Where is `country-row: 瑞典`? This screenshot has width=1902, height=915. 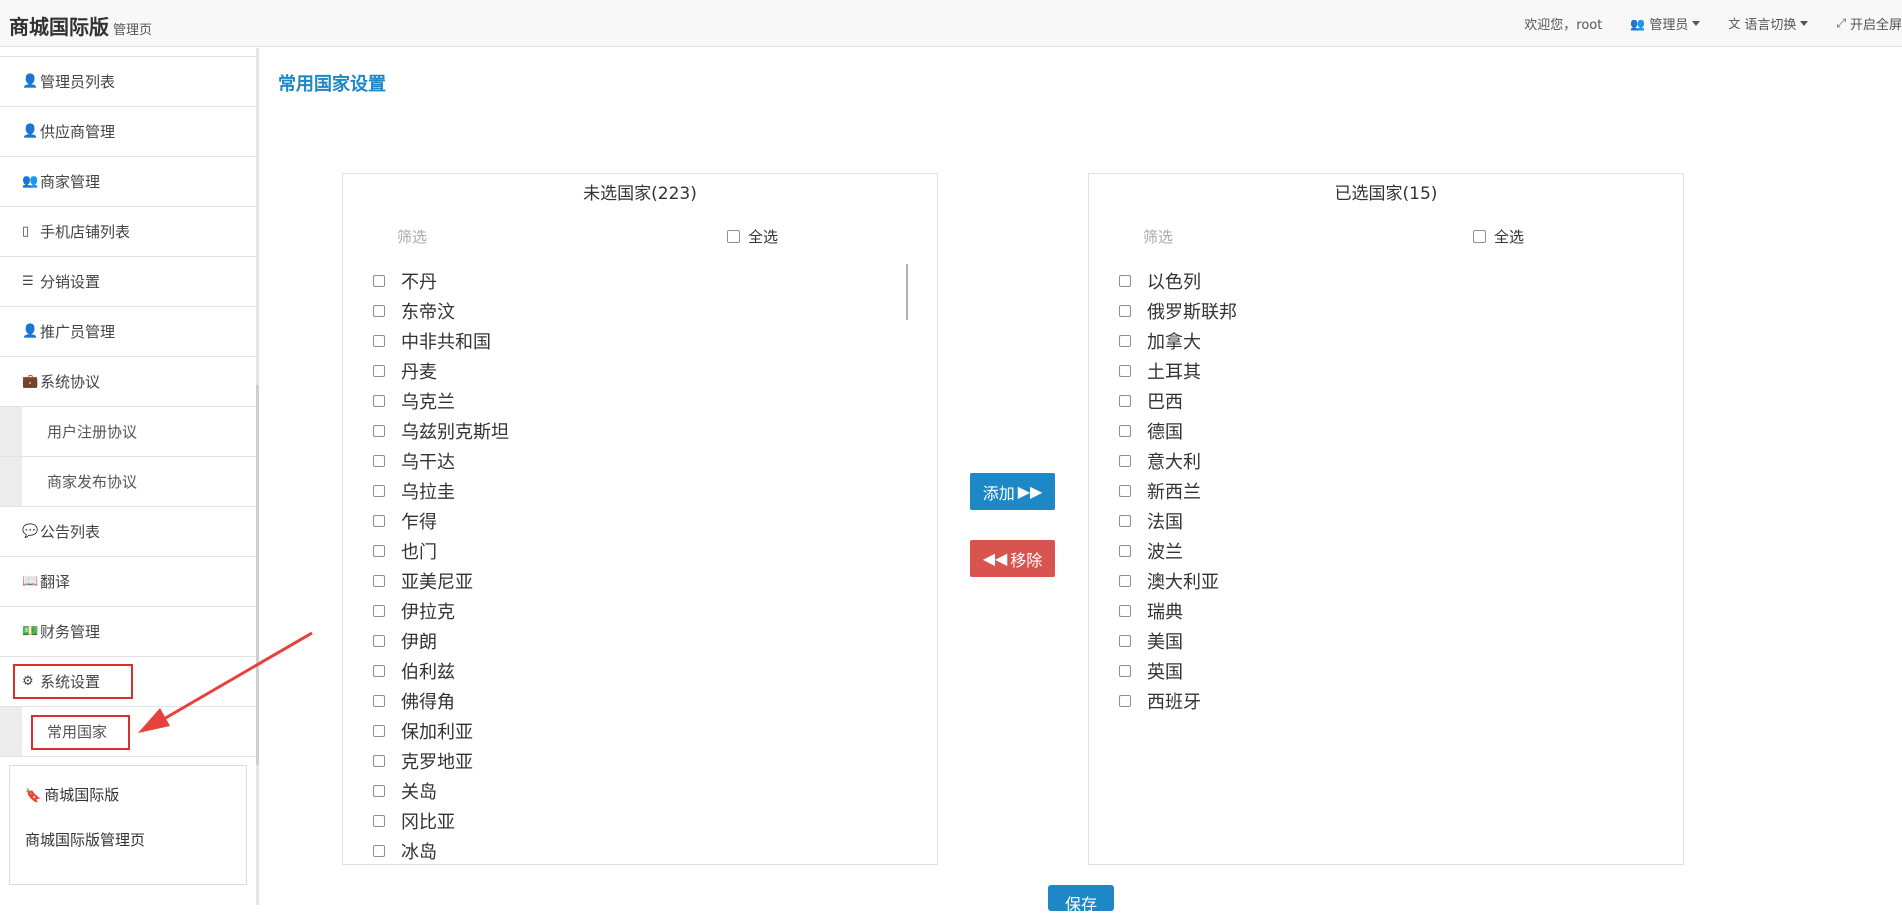
country-row: 瑞典 is located at coordinates (1379, 611).